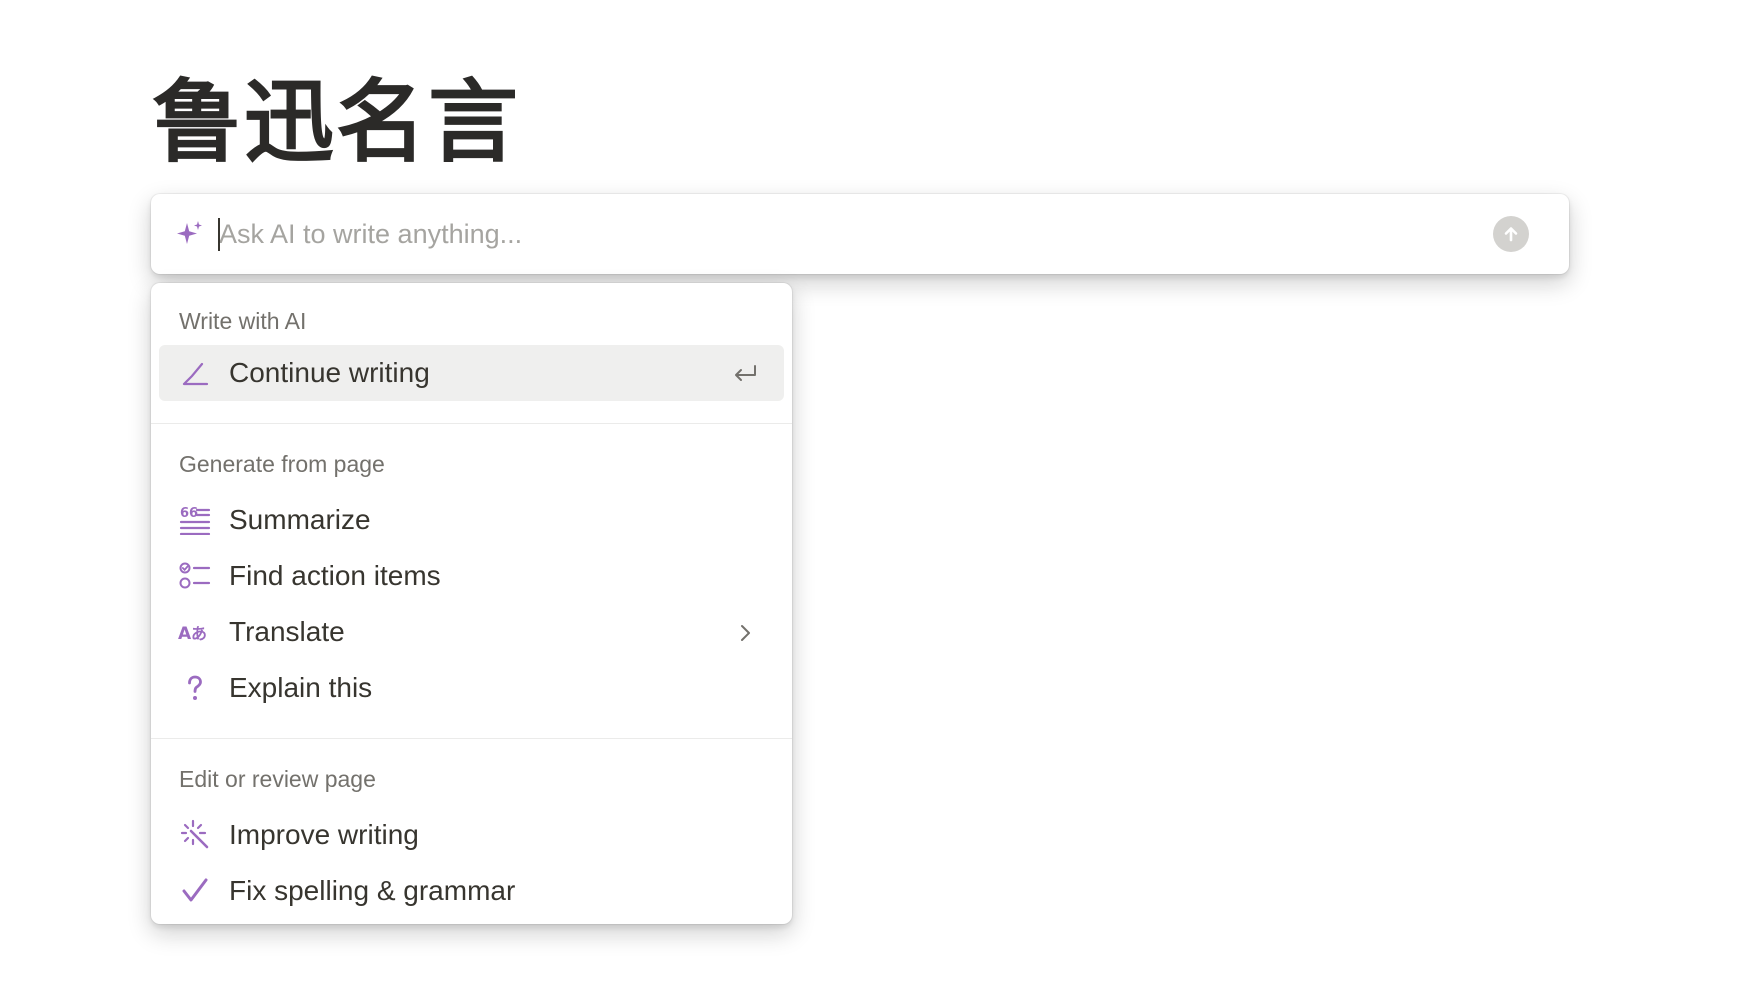  Describe the element at coordinates (324, 834) in the screenshot. I see `menu-item-label: Improve writing` at that location.